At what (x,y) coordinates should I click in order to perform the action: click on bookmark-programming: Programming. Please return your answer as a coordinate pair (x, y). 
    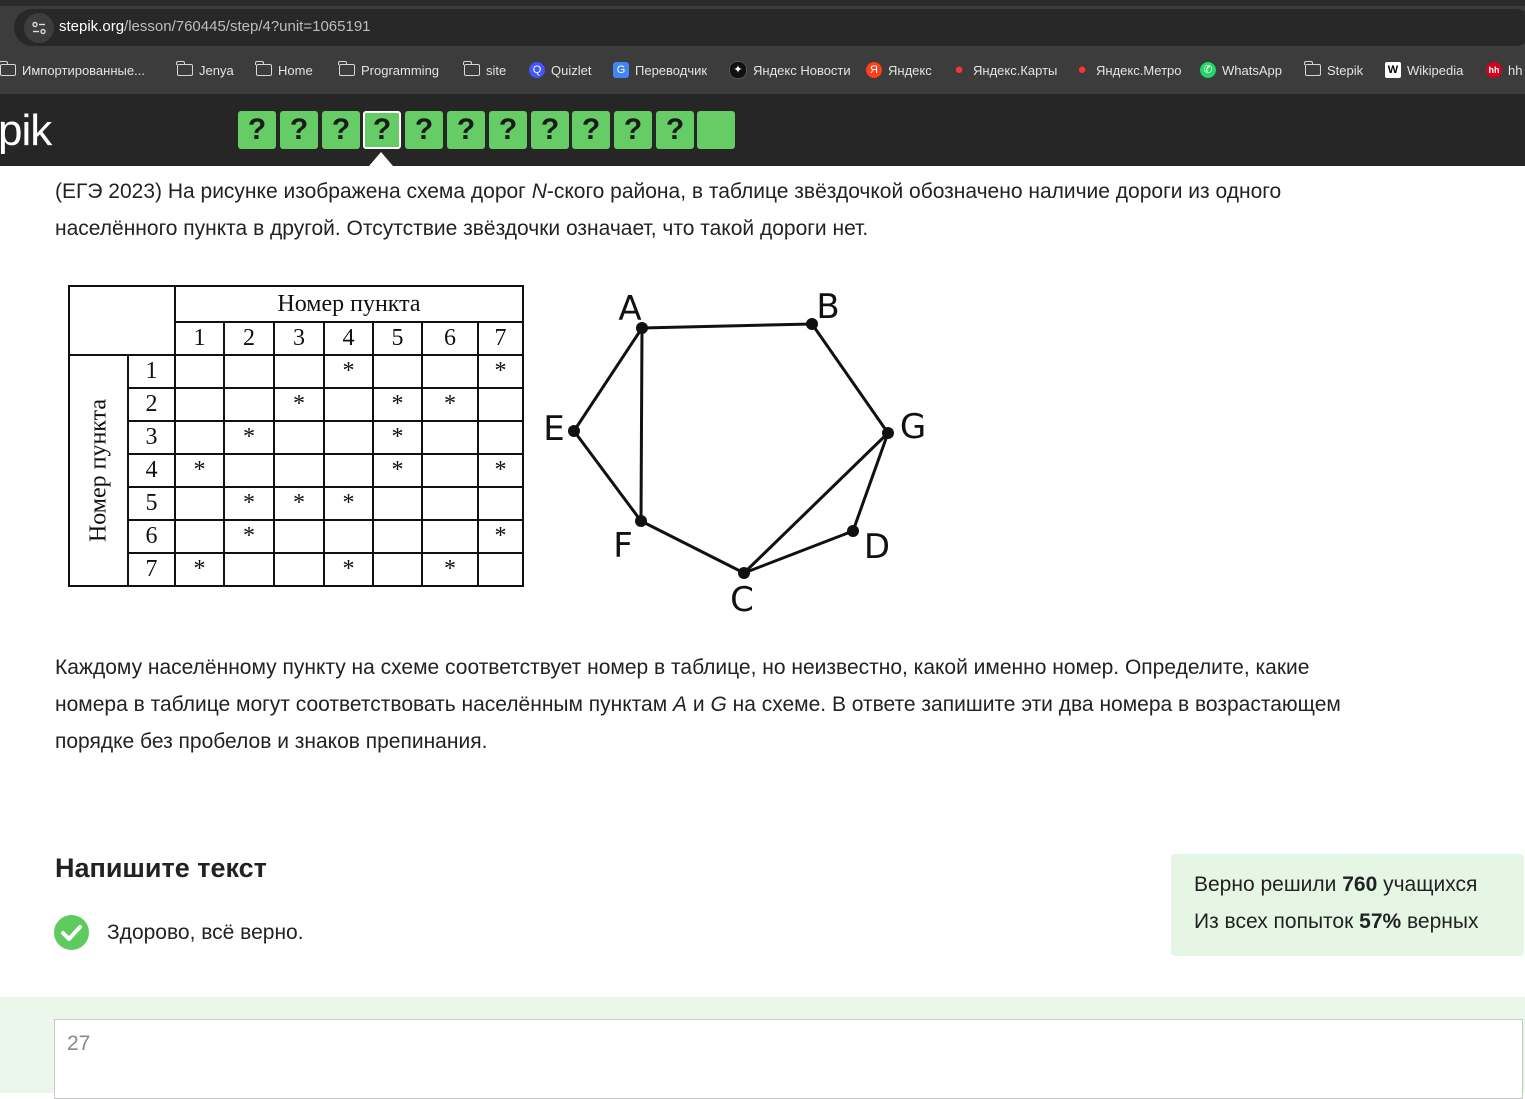
    Looking at the image, I should click on (388, 70).